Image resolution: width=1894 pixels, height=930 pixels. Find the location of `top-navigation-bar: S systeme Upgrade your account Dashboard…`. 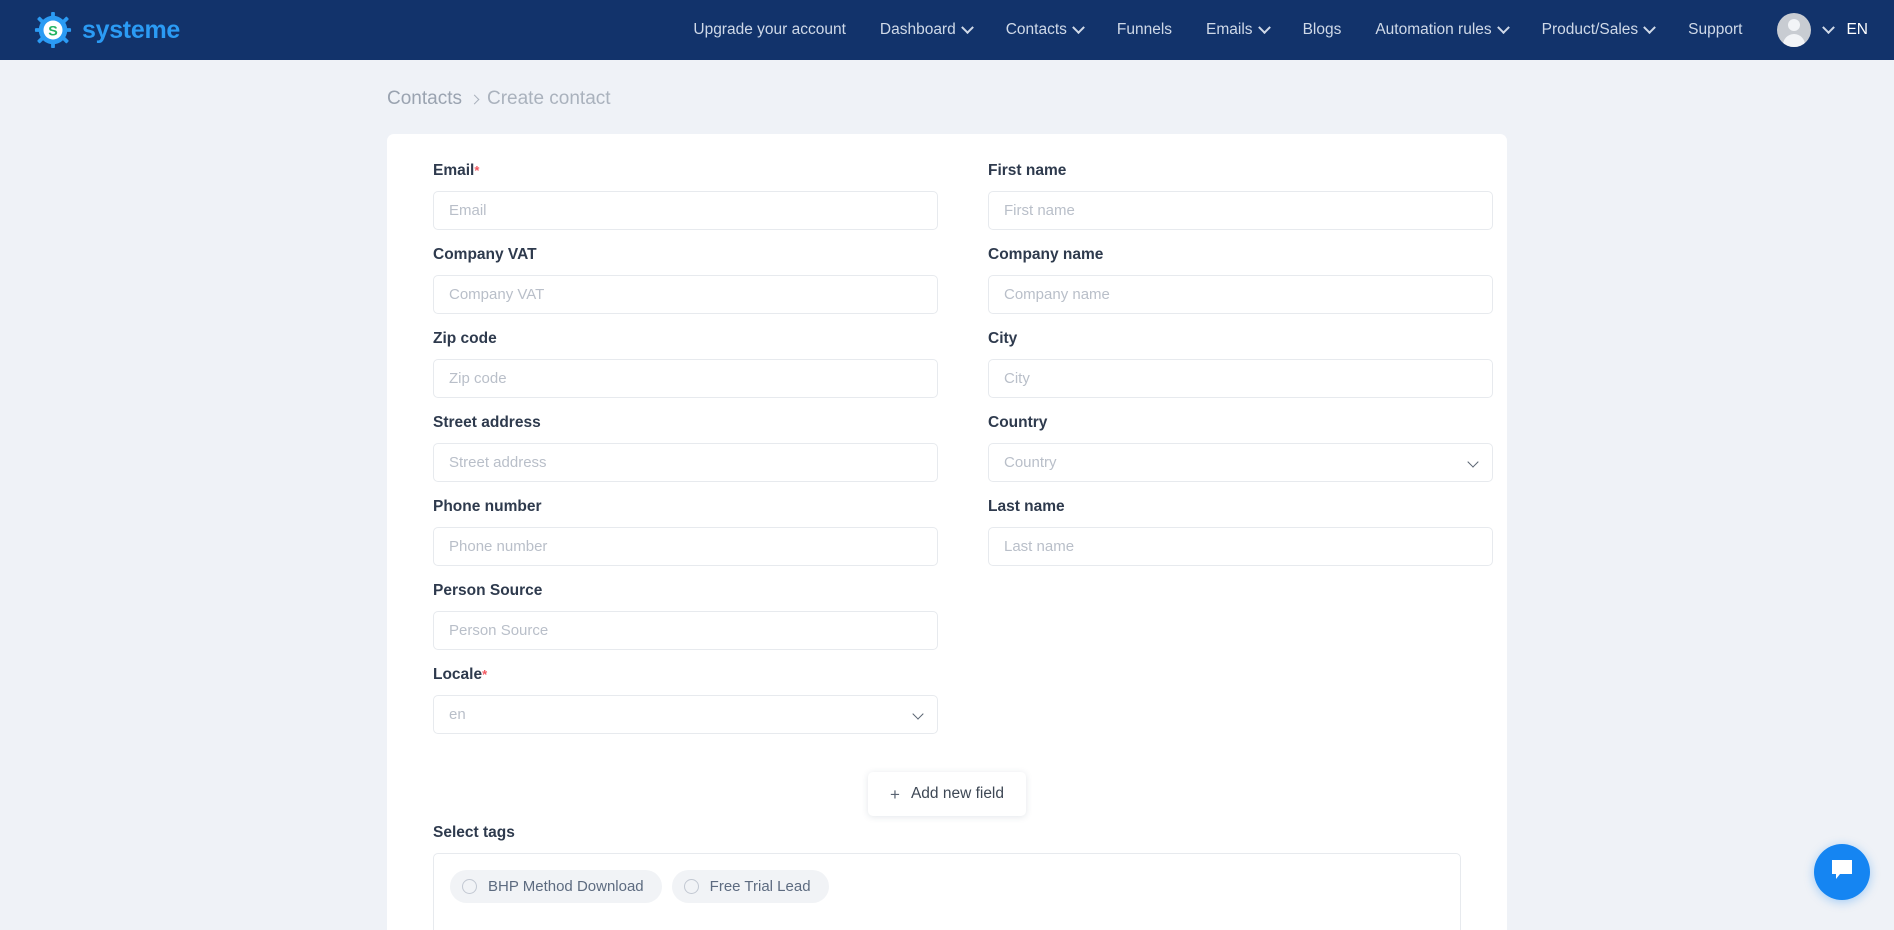

top-navigation-bar: S systeme Upgrade your account Dashboard… is located at coordinates (947, 30).